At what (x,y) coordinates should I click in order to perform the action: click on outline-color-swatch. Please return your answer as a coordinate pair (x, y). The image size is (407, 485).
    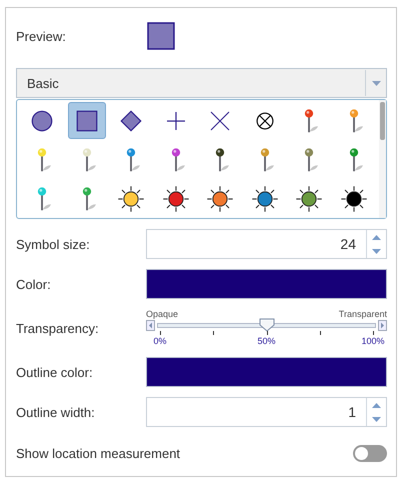
    Looking at the image, I should click on (266, 372).